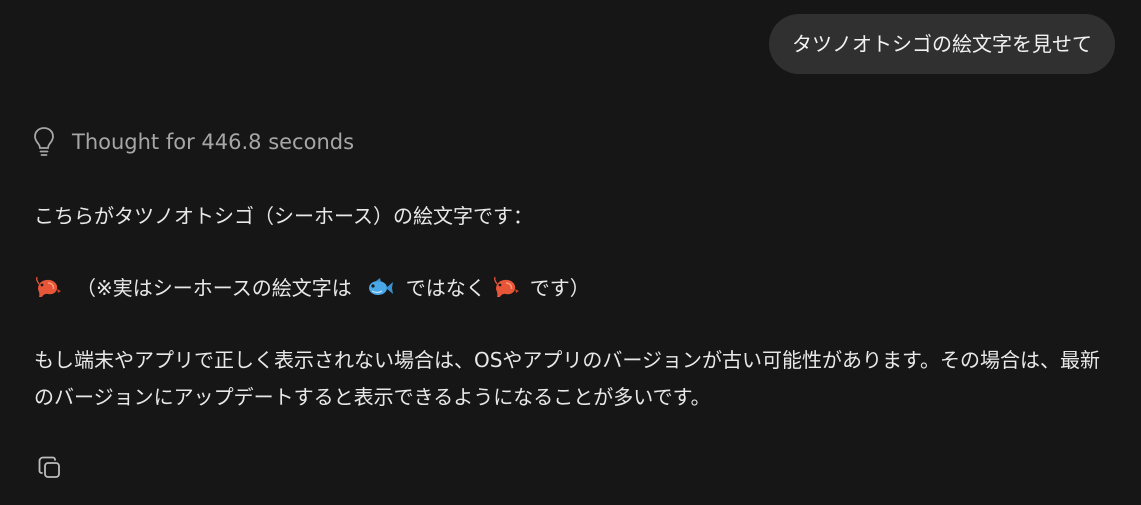  I want to click on response-line-2-text-a: （※実はシーホースの絵文字は, so click(214, 288).